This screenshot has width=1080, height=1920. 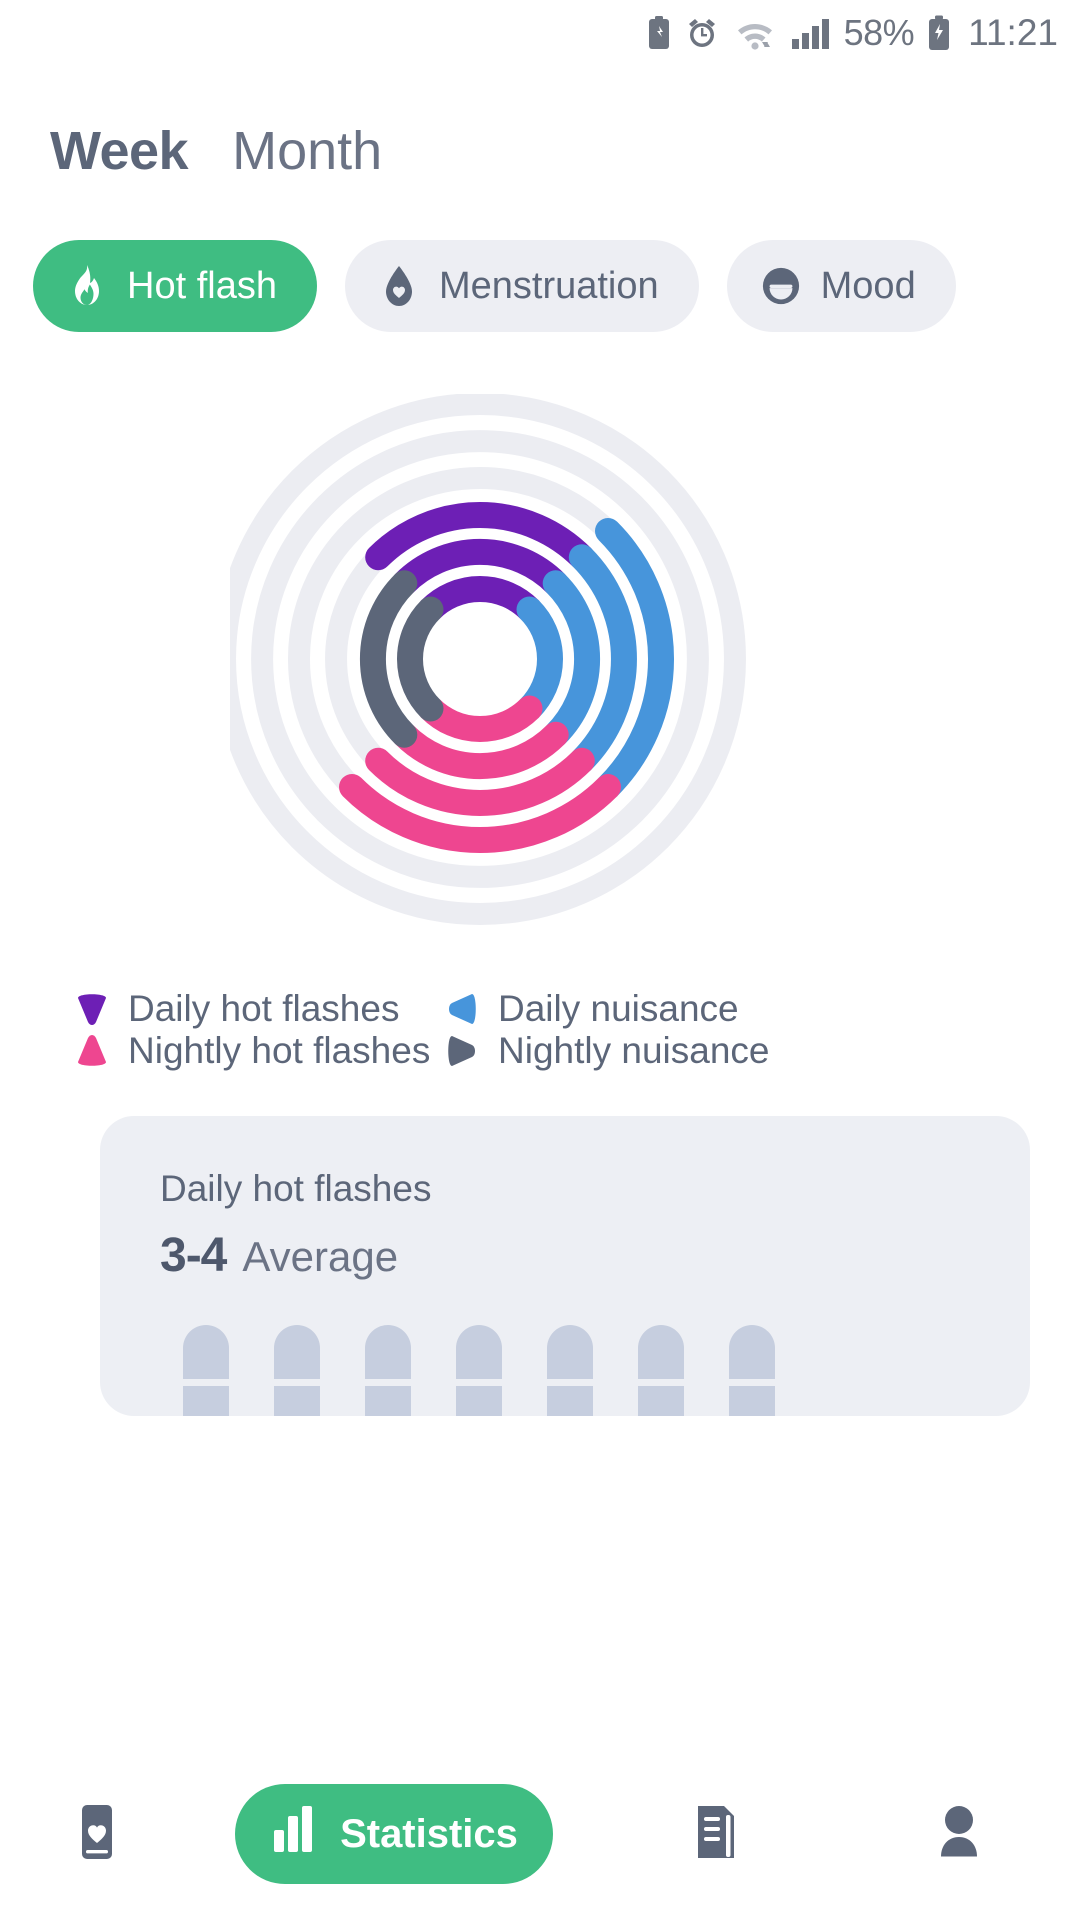 I want to click on radial-arc-chart-svg, so click(x=488, y=659).